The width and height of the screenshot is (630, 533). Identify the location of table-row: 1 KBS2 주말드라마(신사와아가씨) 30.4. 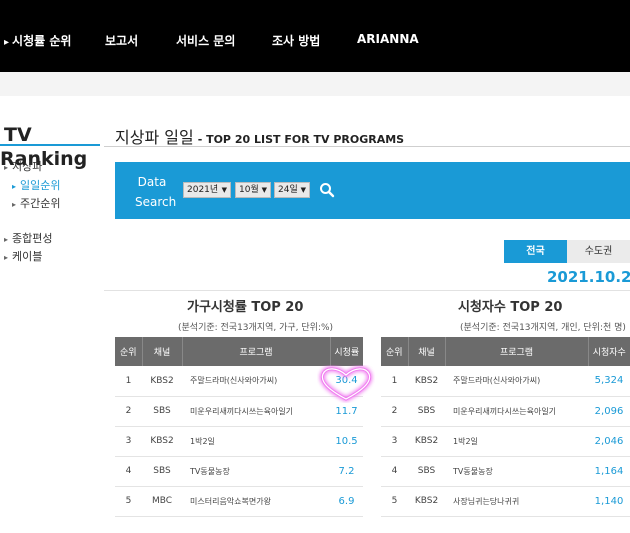
(239, 381).